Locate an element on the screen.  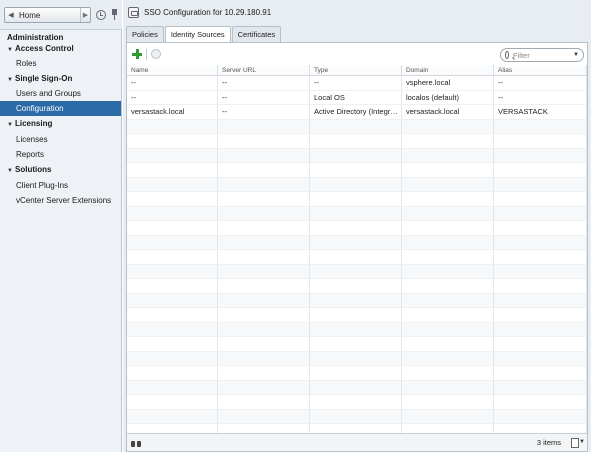
nav-item-roles: Roles is located at coordinates (60, 63).